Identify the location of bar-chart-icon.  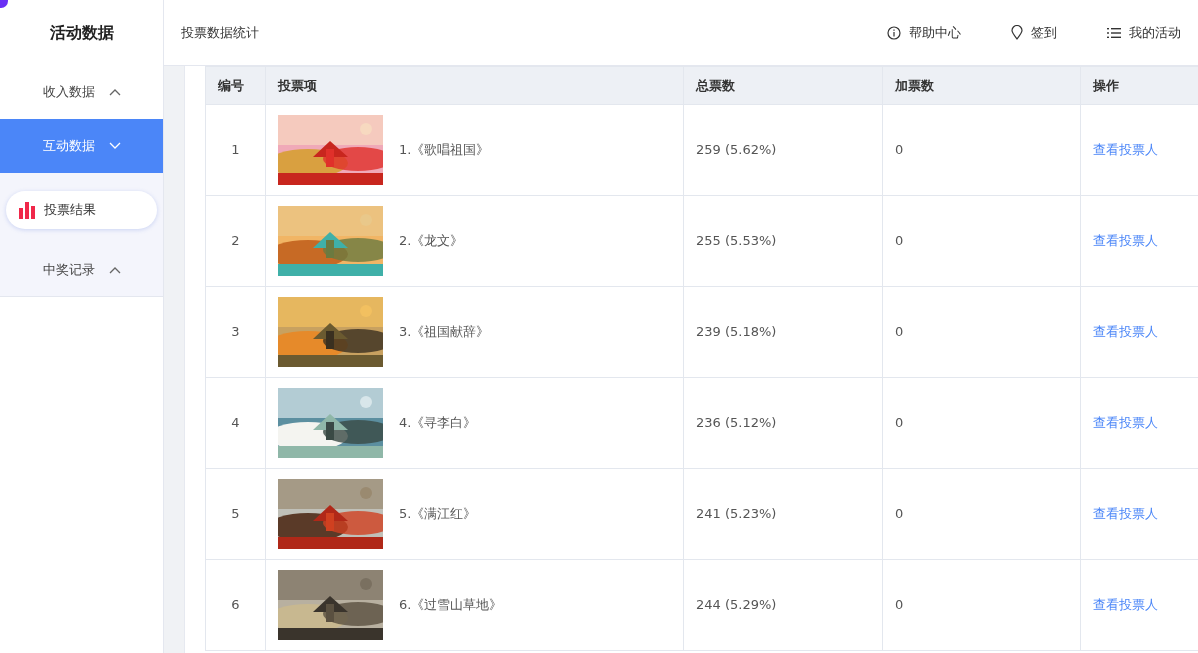
(27, 210).